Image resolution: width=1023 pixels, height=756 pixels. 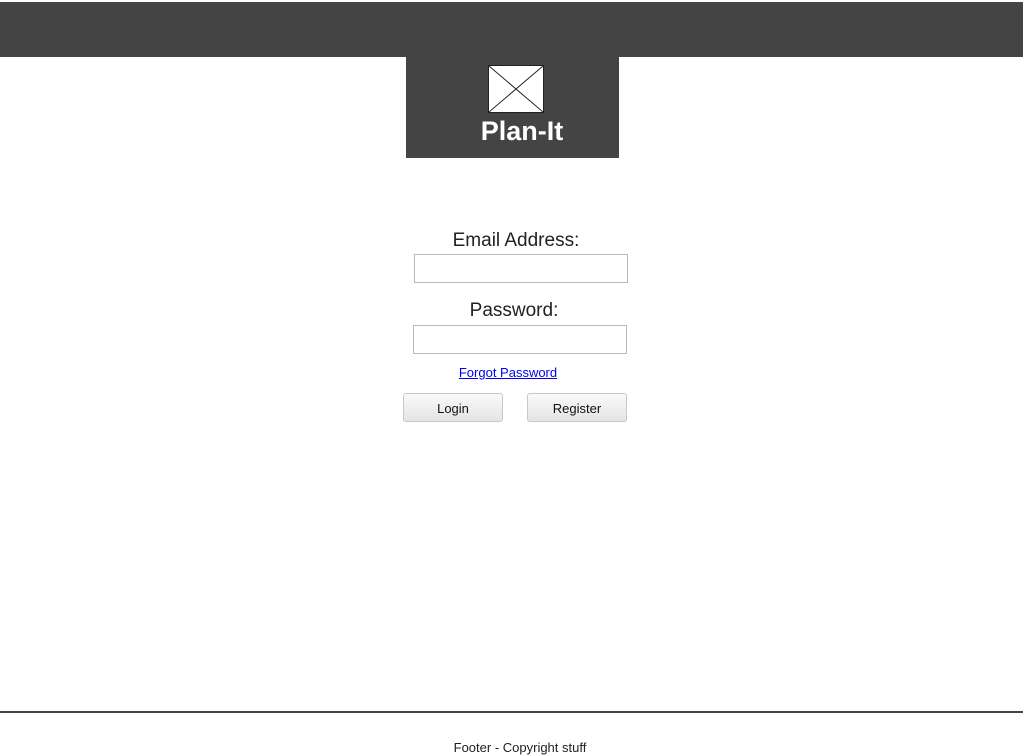 What do you see at coordinates (514, 310) in the screenshot?
I see `password-label: Password:` at bounding box center [514, 310].